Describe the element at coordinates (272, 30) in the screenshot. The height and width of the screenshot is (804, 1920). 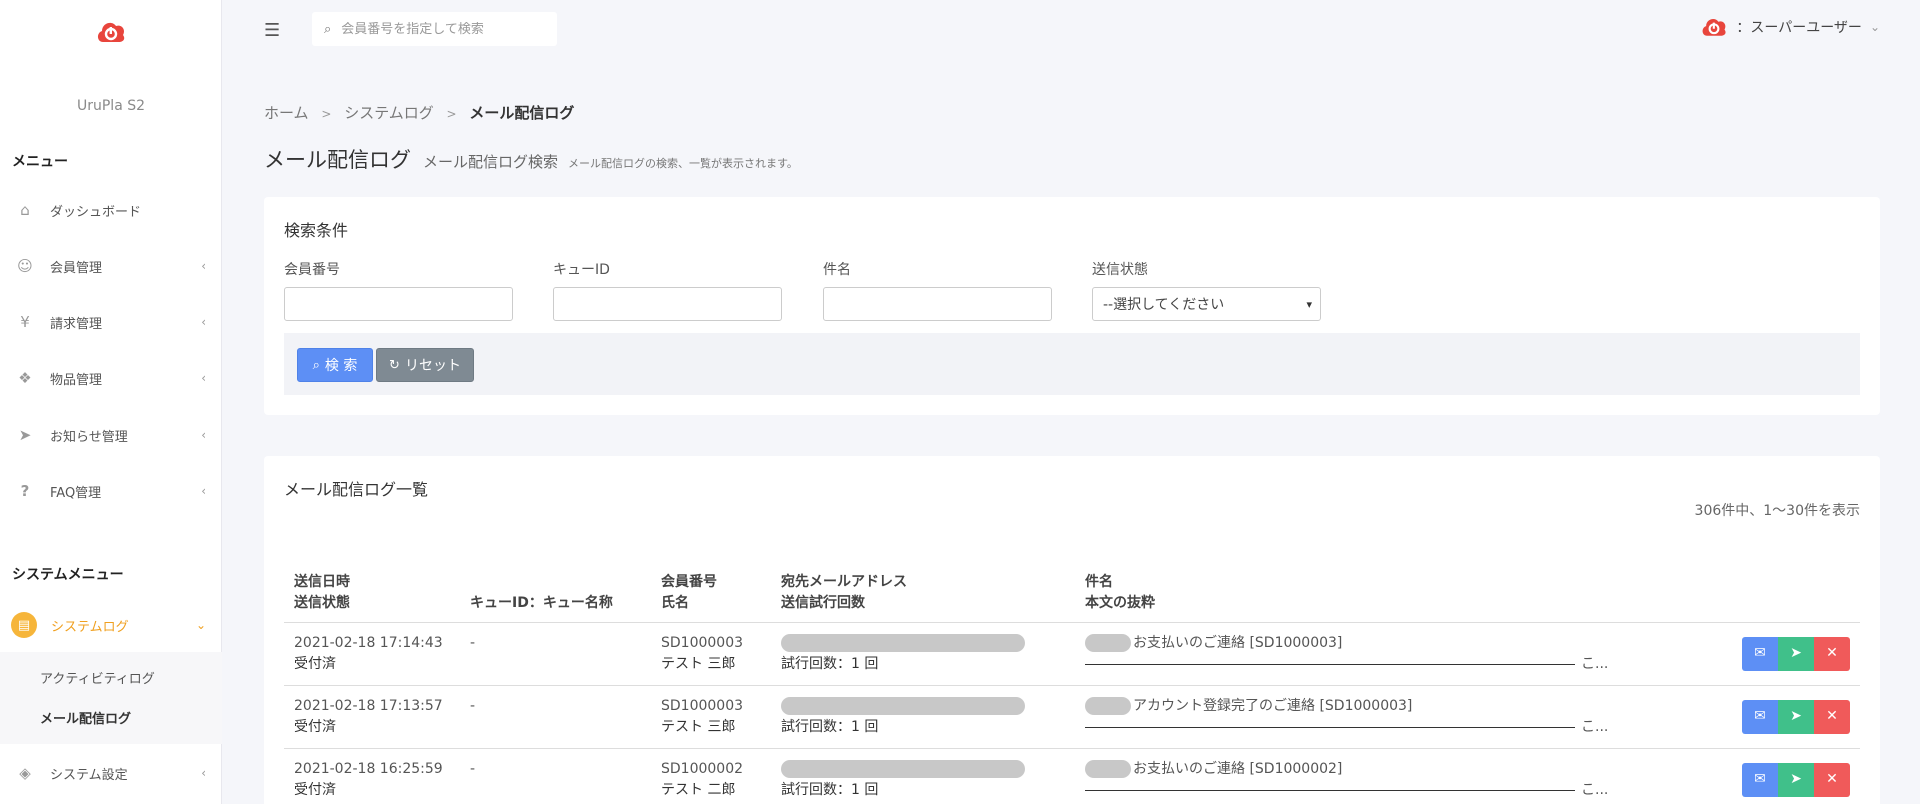
I see `hamburger-menu-icon: ☰` at that location.